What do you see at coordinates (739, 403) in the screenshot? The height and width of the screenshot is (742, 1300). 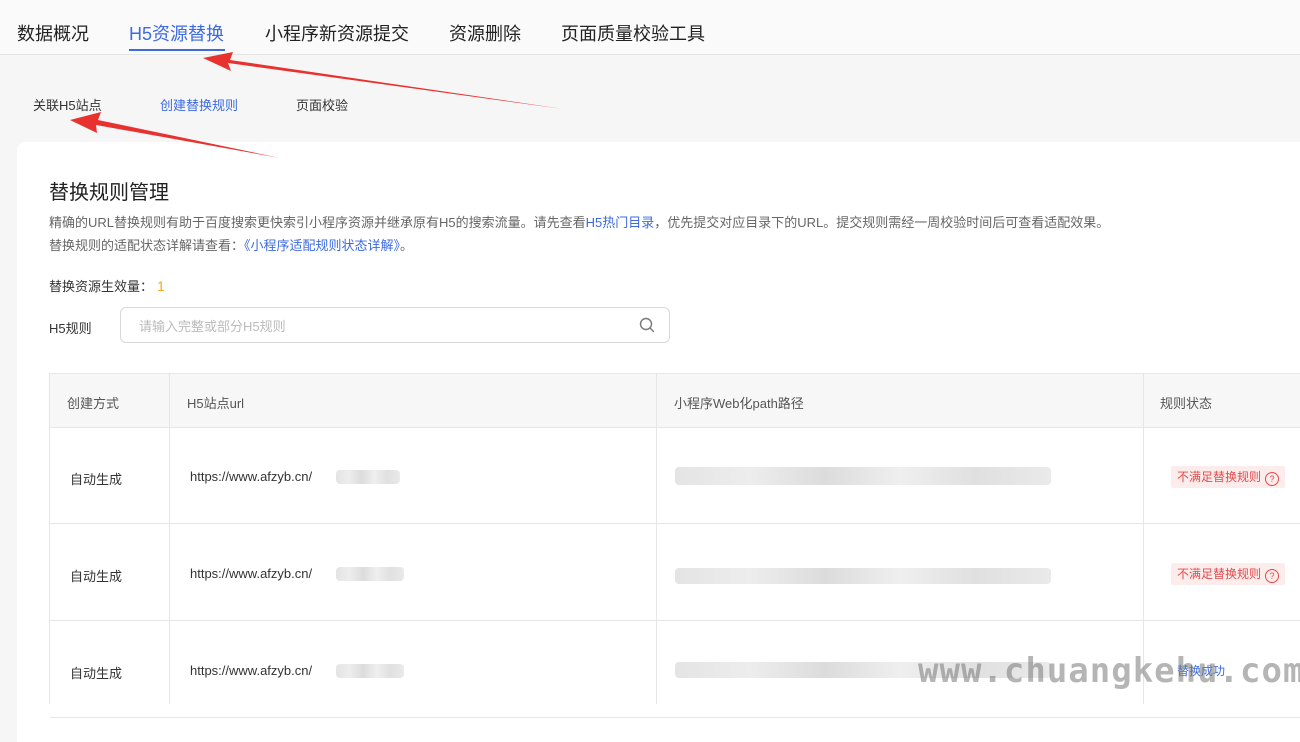 I see `header-path: 小程序Web化path路径` at bounding box center [739, 403].